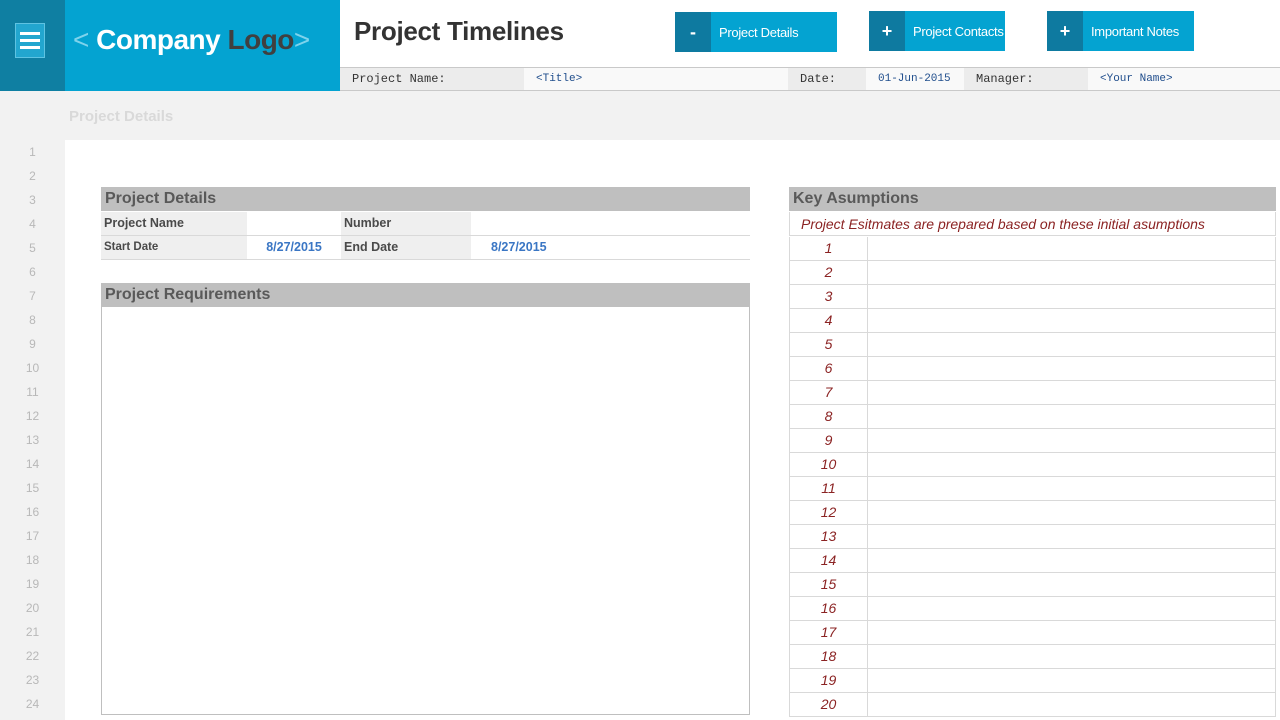 Image resolution: width=1280 pixels, height=720 pixels. What do you see at coordinates (32, 224) in the screenshot?
I see `row-number: 4` at bounding box center [32, 224].